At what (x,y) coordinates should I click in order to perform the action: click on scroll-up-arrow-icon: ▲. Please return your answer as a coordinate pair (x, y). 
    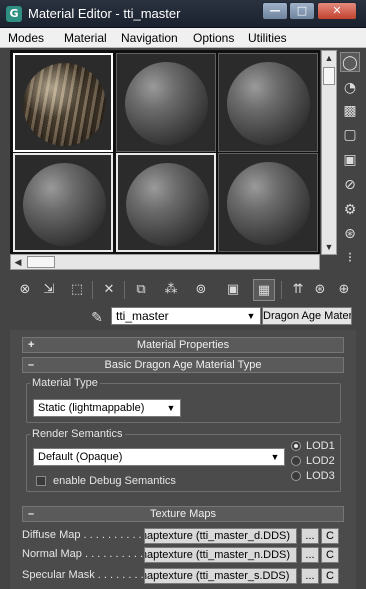
    Looking at the image, I should click on (329, 58).